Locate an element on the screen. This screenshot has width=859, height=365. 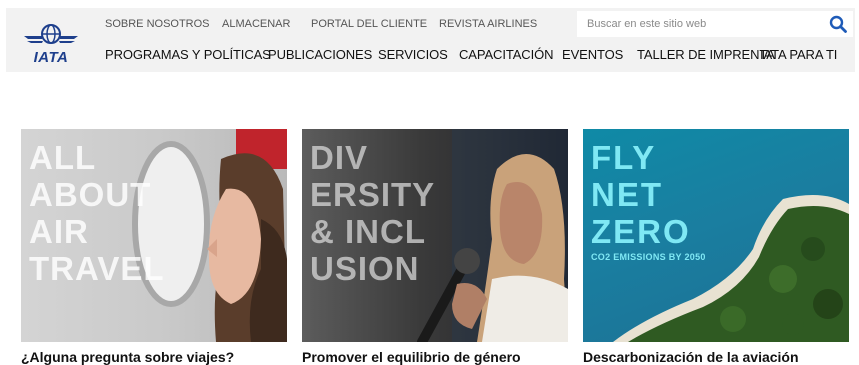
card-overlay-text: DIV ERSITY & INCL USION is located at coordinates (373, 213).